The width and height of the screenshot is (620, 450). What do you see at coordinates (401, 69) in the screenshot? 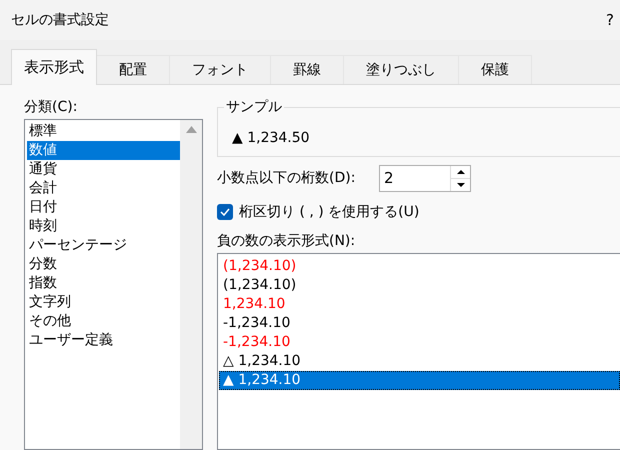
I see `tab: 塗りつぶし` at bounding box center [401, 69].